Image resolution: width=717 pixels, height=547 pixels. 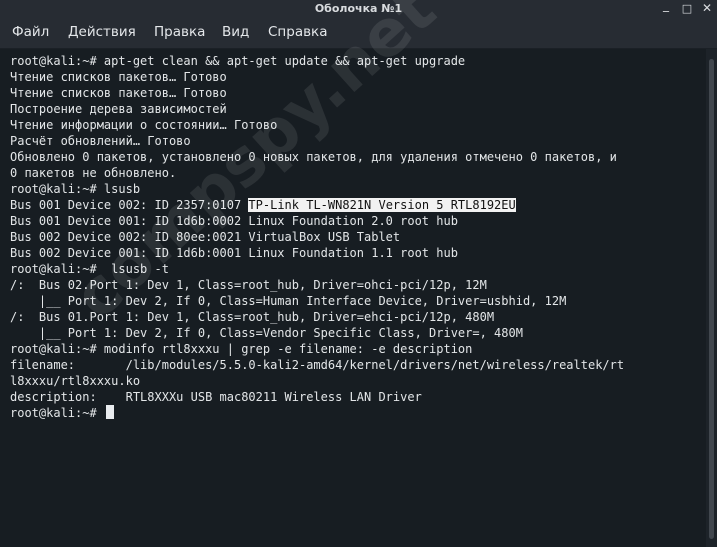 I want to click on menu-actions: Действия, so click(x=102, y=32).